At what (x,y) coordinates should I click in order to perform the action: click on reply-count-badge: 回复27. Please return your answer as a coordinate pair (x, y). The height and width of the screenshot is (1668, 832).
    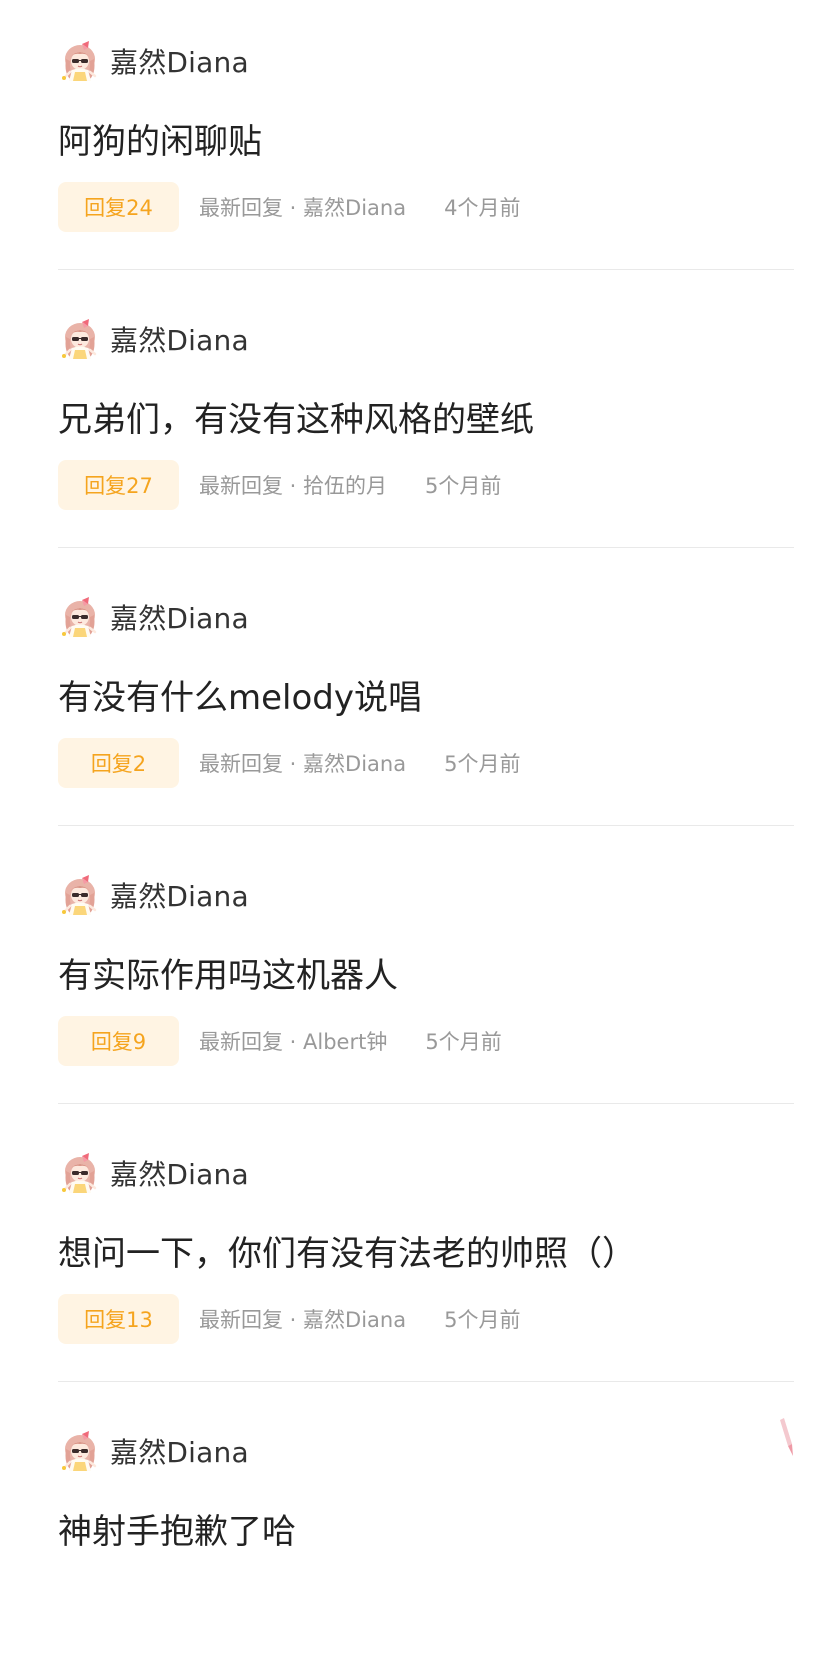
    Looking at the image, I should click on (118, 485).